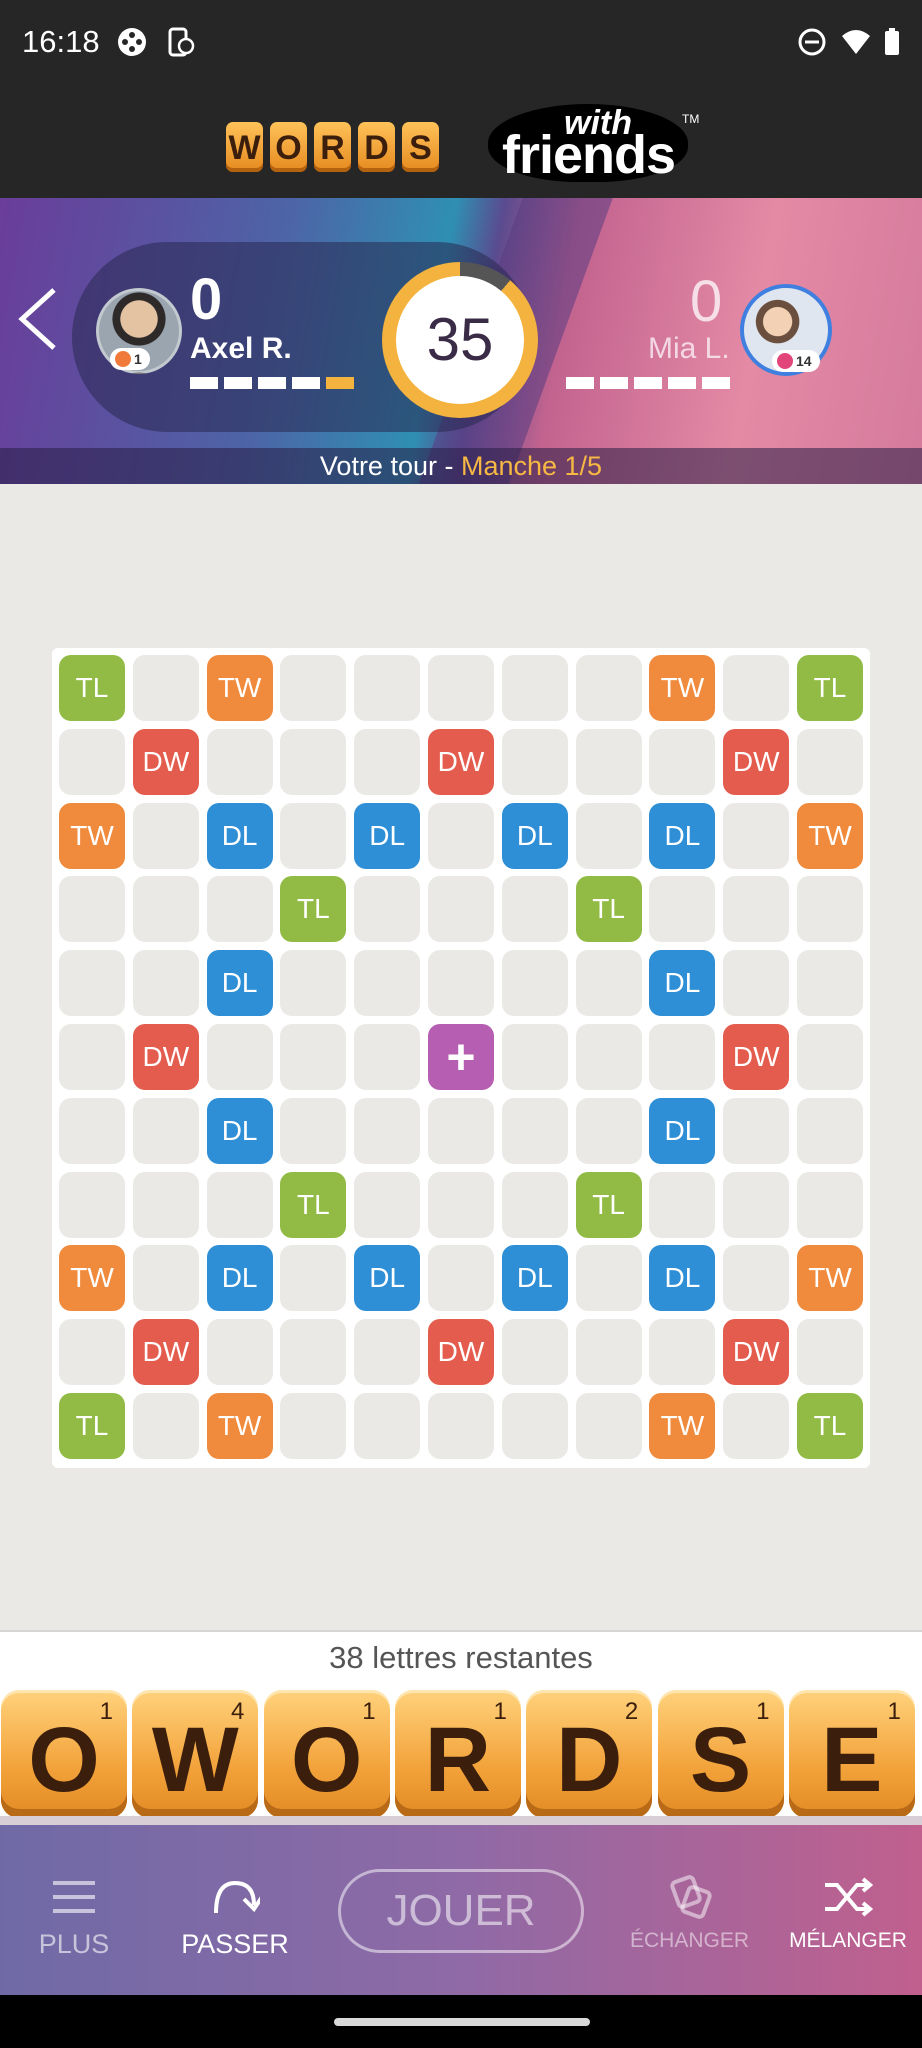 This screenshot has height=2048, width=922. What do you see at coordinates (457, 1754) in the screenshot?
I see `rack-tile: R1` at bounding box center [457, 1754].